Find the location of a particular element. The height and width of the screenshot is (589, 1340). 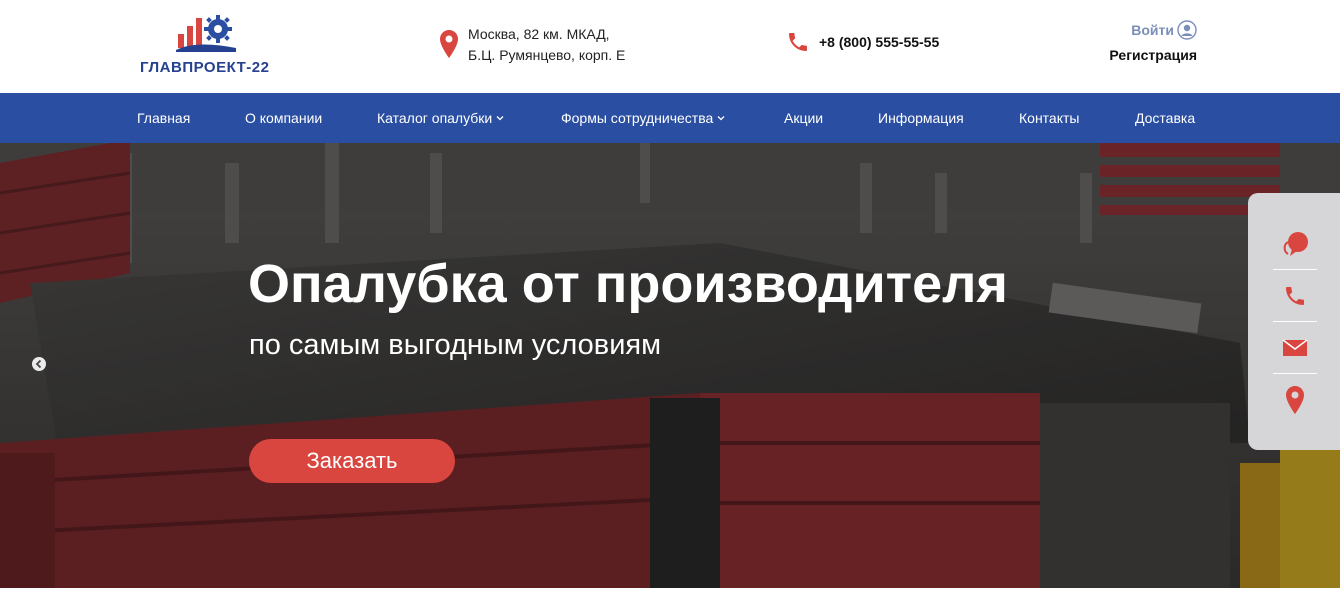

nav-item-label: Доставка is located at coordinates (1165, 118).